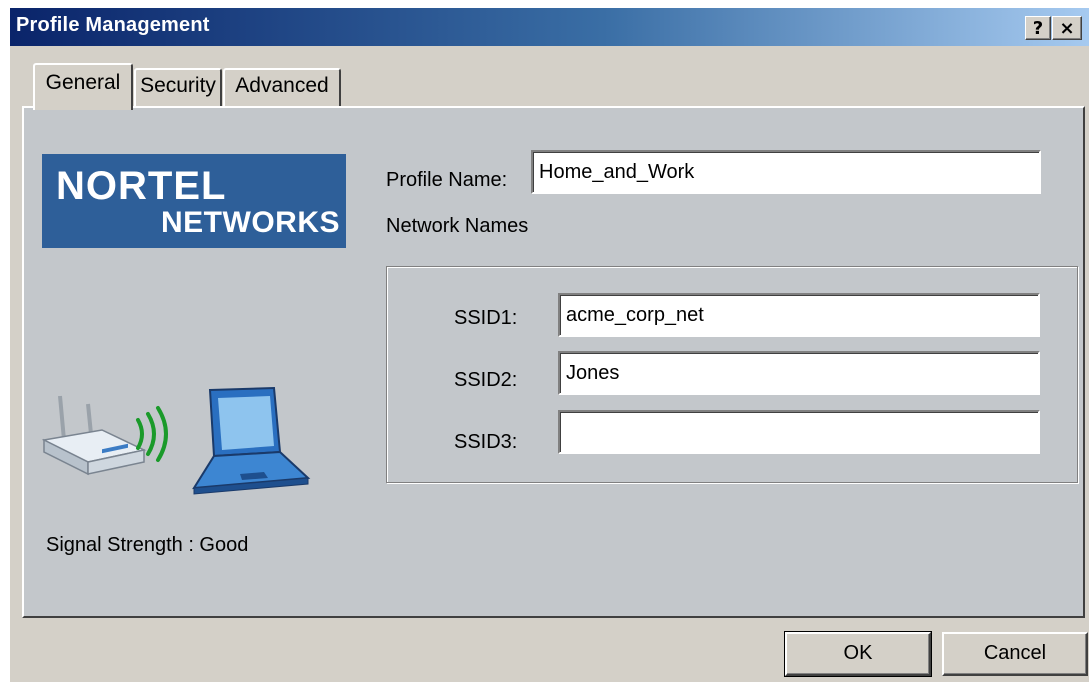 This screenshot has width=1089, height=682. What do you see at coordinates (786, 172) in the screenshot?
I see `profile-name-input` at bounding box center [786, 172].